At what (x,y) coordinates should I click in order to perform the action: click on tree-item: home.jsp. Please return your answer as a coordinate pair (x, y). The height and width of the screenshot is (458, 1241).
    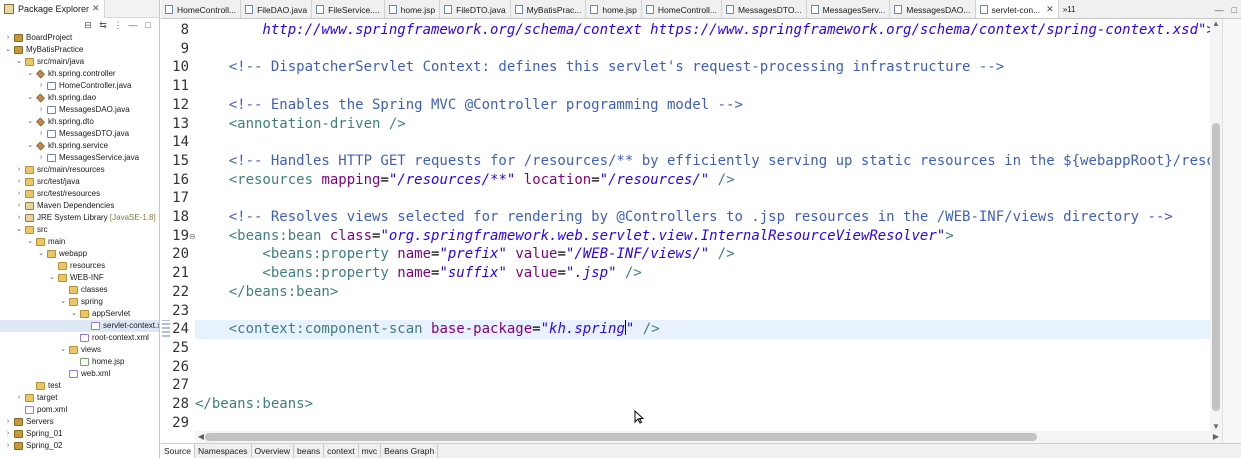
    Looking at the image, I should click on (79, 362).